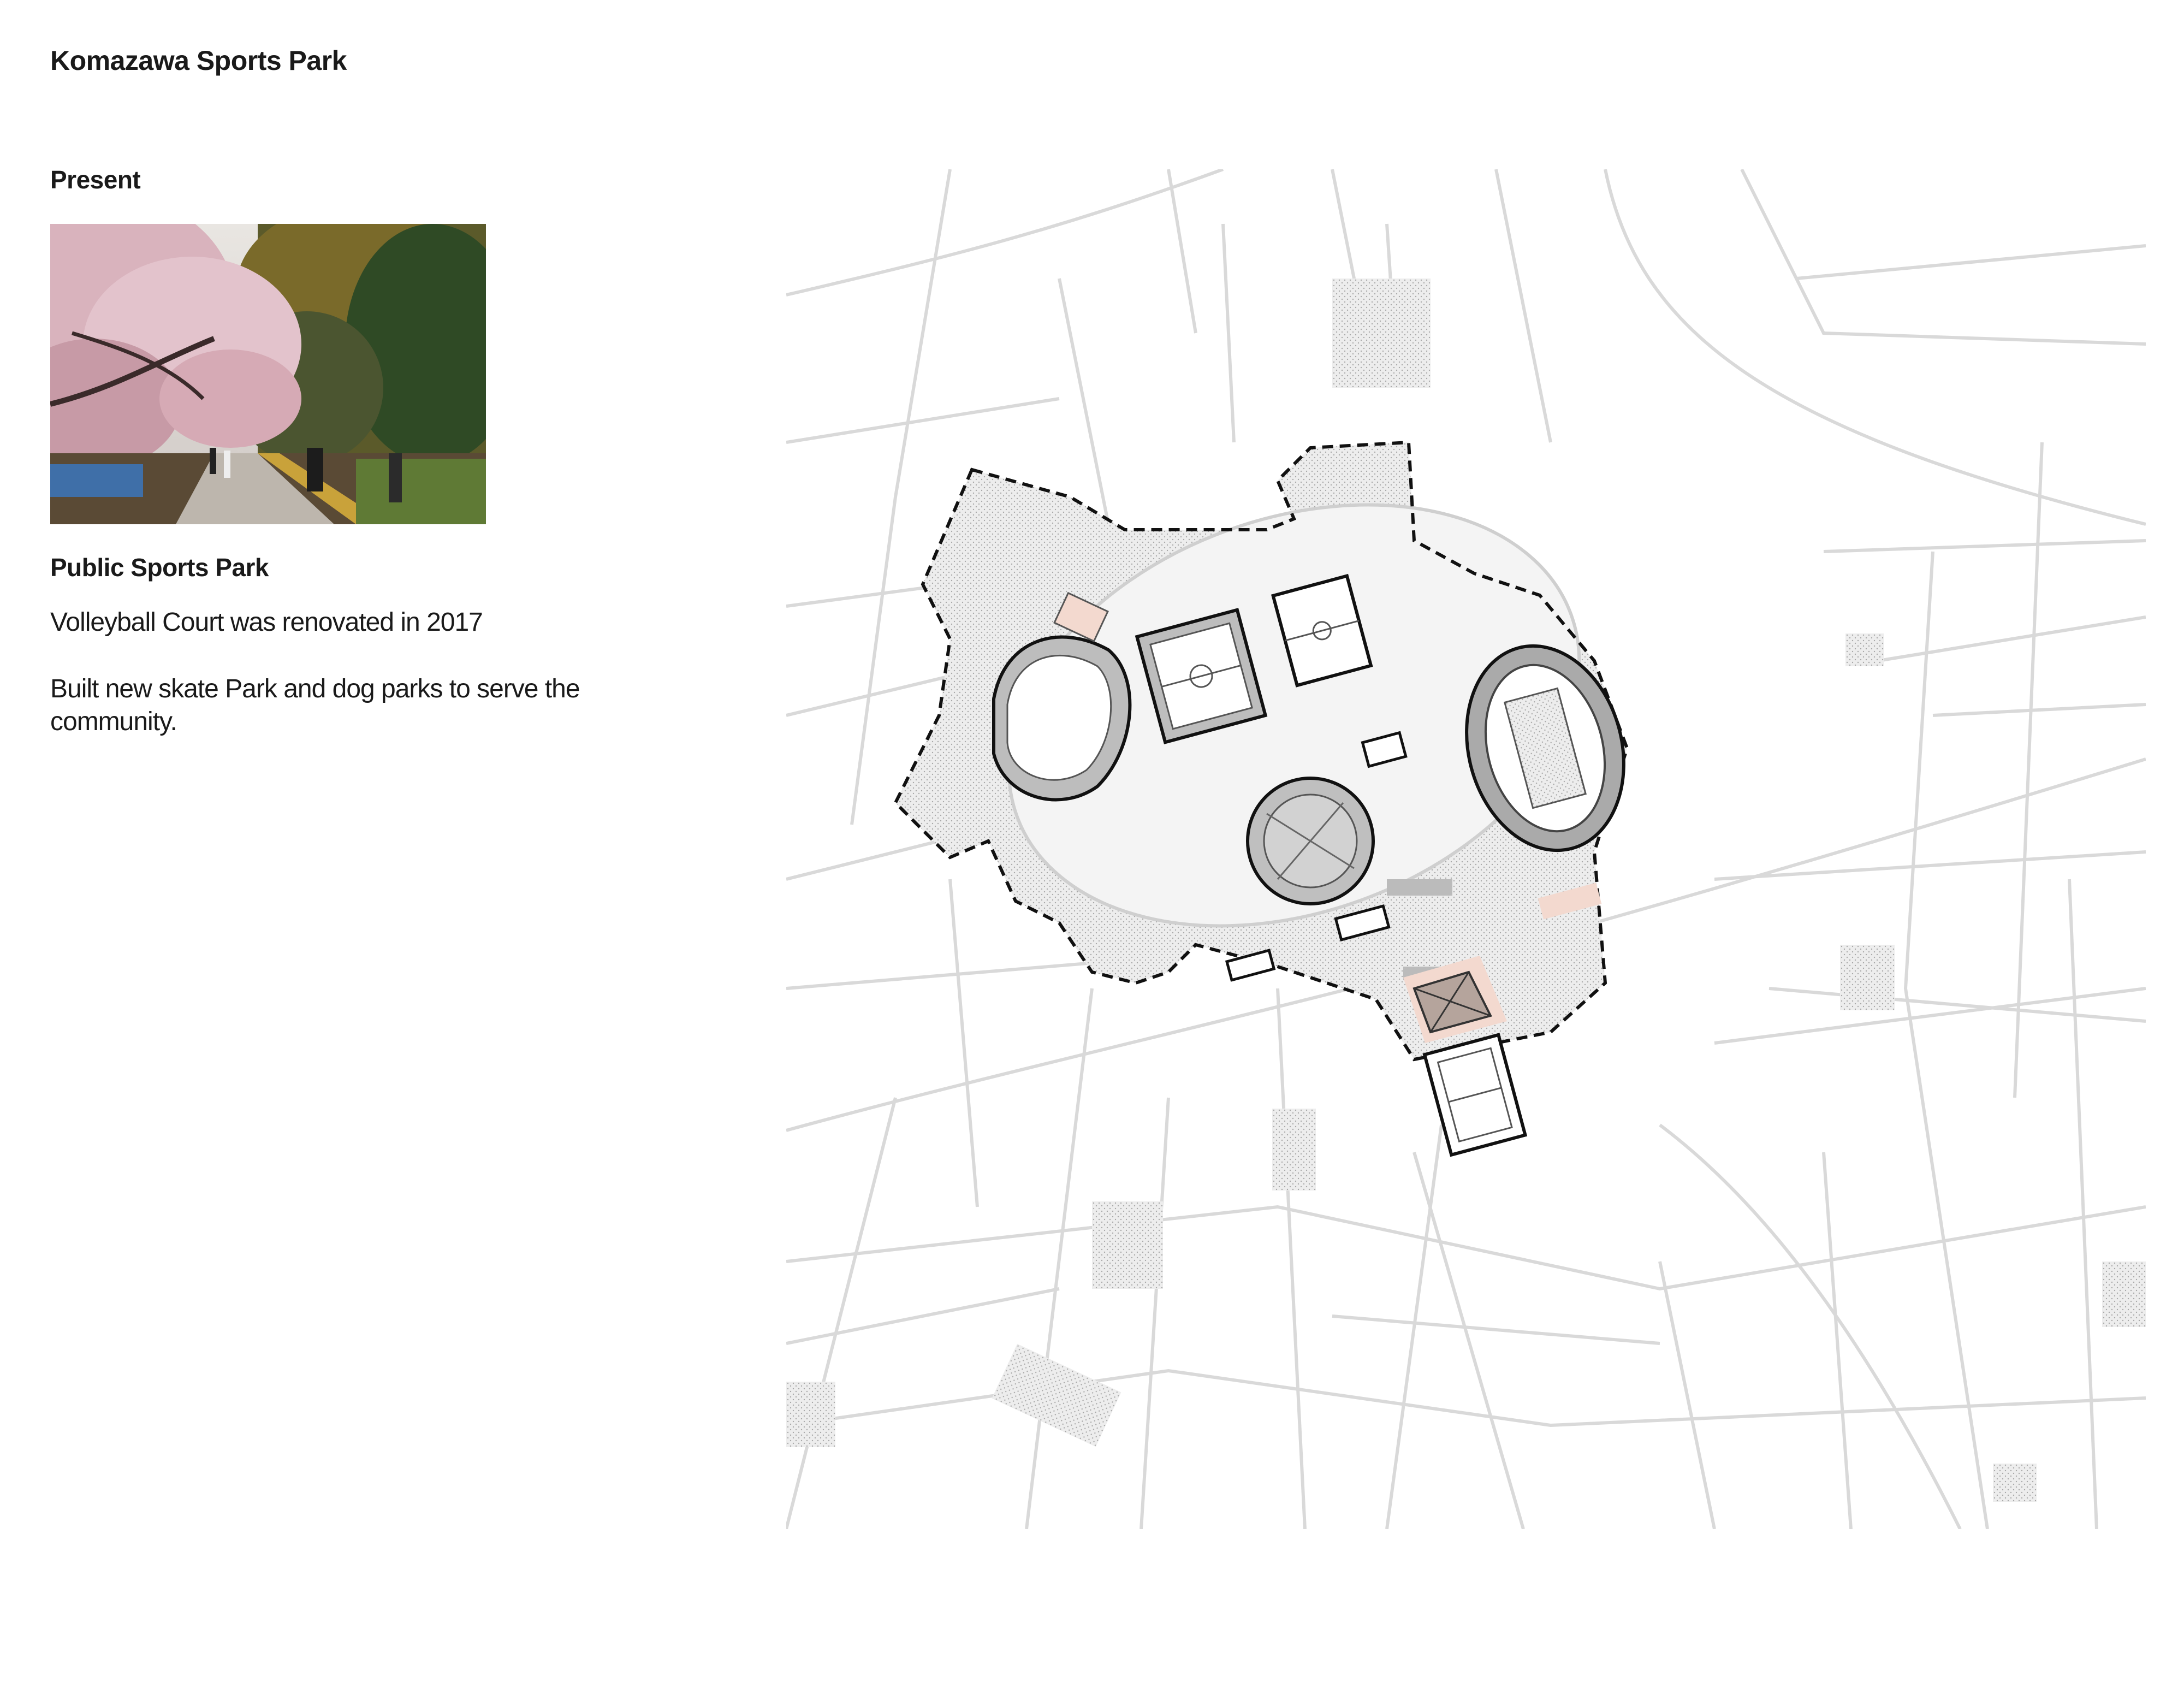 This screenshot has width=2184, height=1688. What do you see at coordinates (160, 568) in the screenshot?
I see `park-label: Public Sports Park` at bounding box center [160, 568].